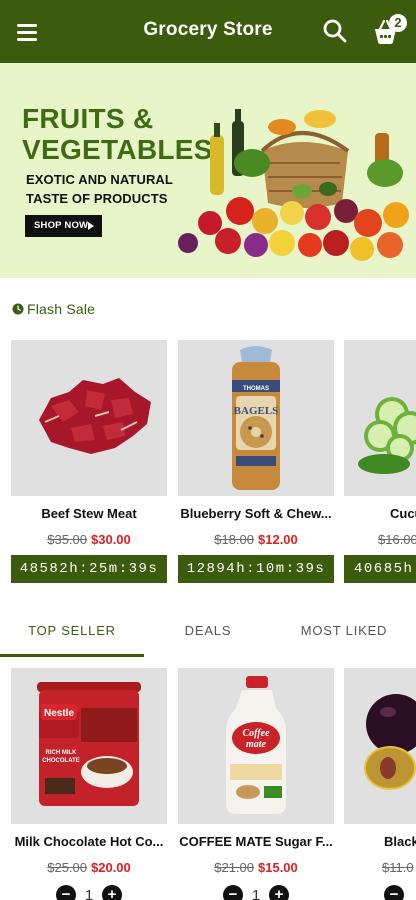 The image size is (416, 900). Describe the element at coordinates (256, 867) in the screenshot. I see `product-prices: $21.00 $15.00` at that location.